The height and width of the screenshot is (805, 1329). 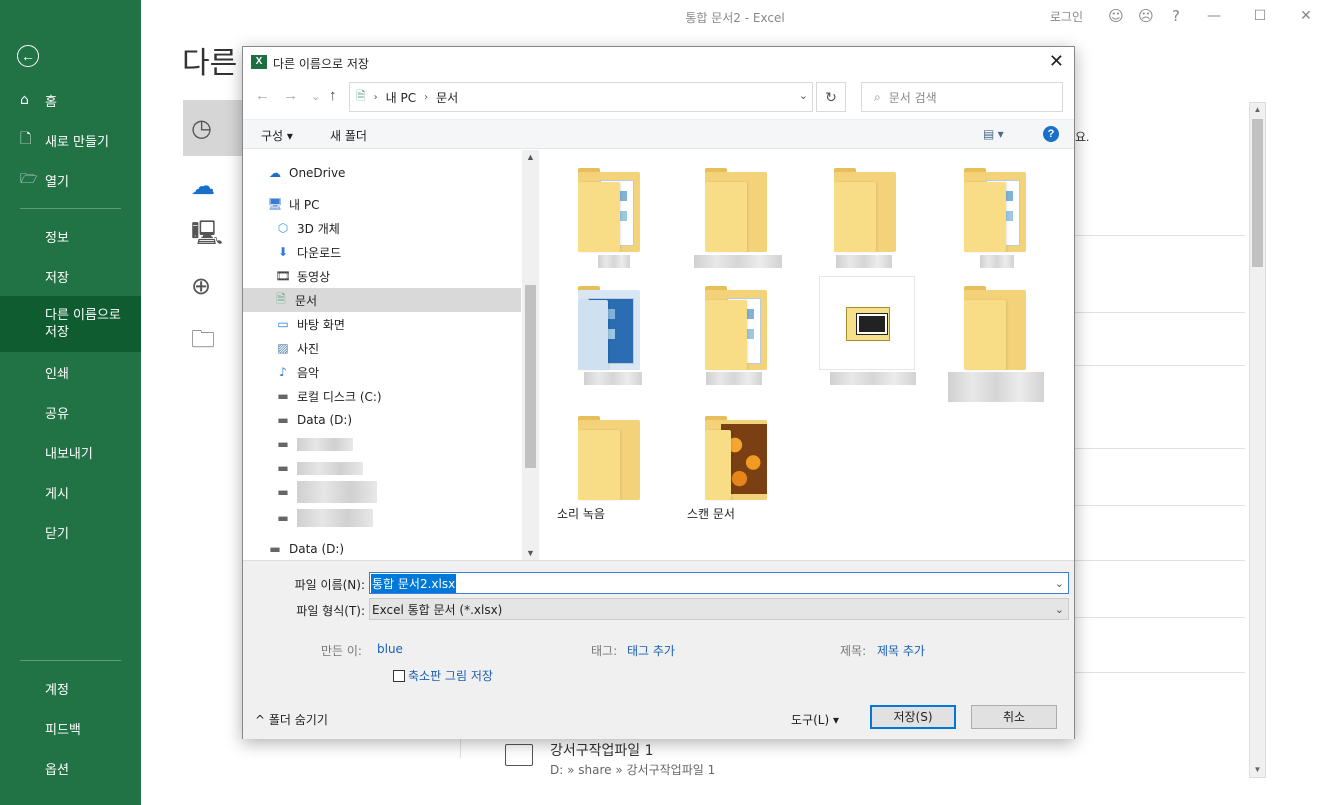 I want to click on nav-options: 옵션, so click(x=70, y=768).